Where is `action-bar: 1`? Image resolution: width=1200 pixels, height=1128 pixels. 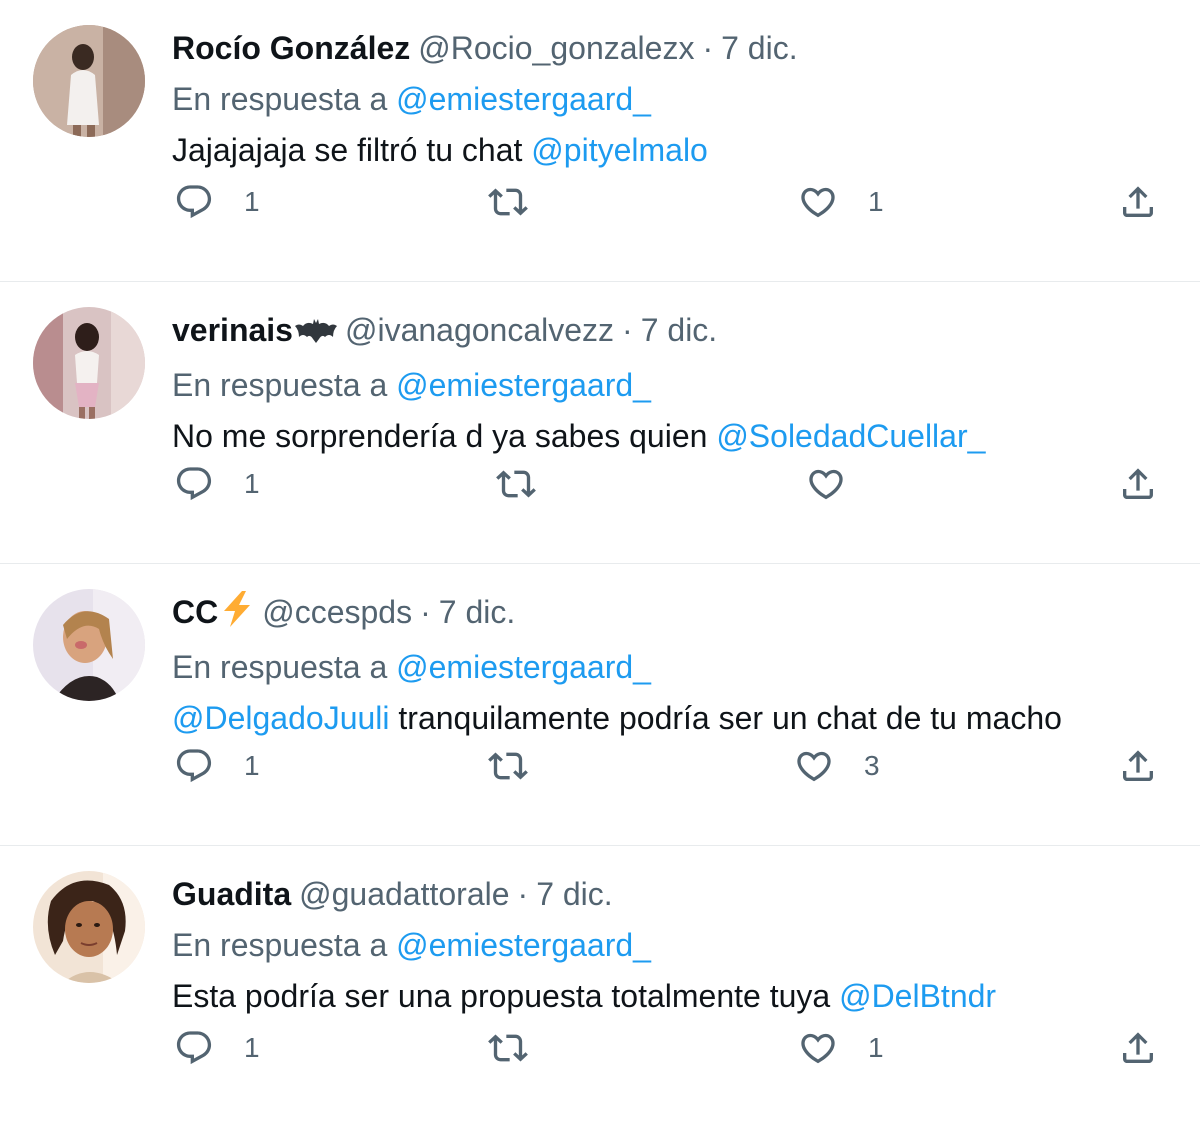
action-bar: 1 is located at coordinates (667, 484).